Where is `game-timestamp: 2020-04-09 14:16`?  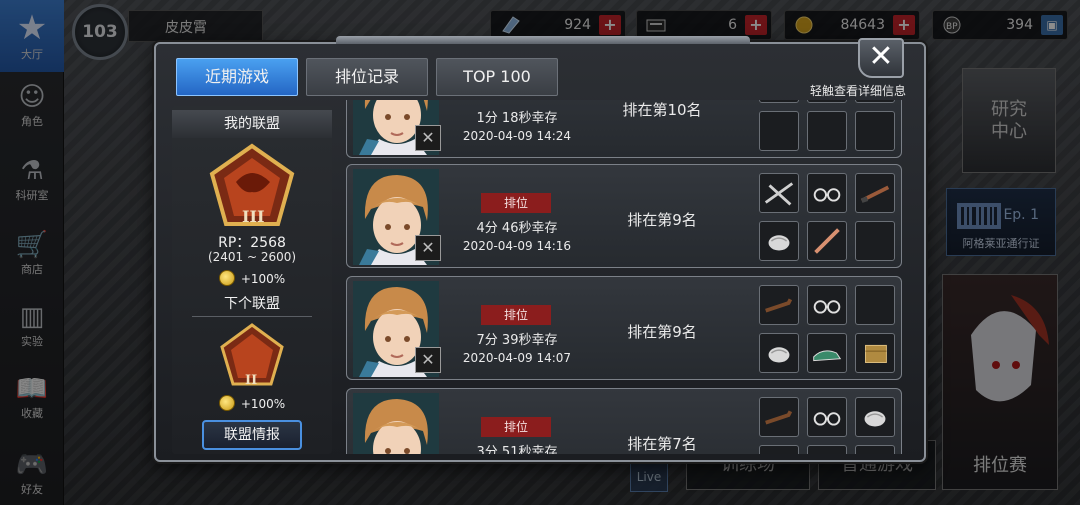 game-timestamp: 2020-04-09 14:16 is located at coordinates (517, 246).